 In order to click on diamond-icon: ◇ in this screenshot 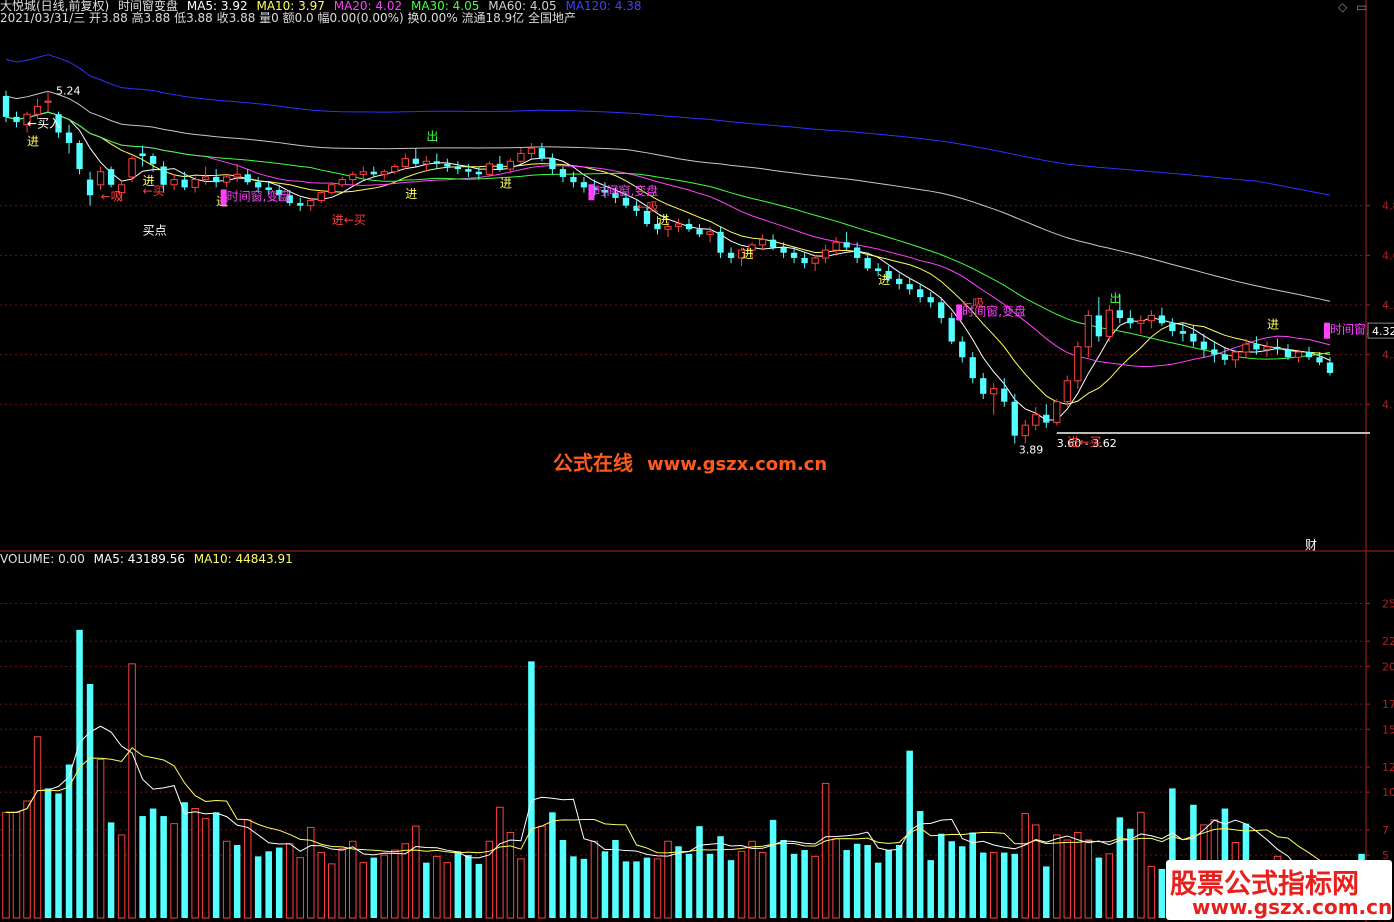, I will do `click(1342, 7)`.